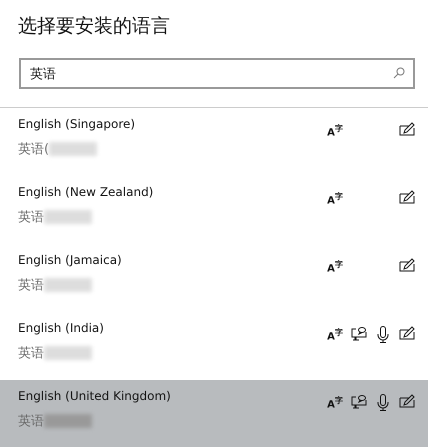 This screenshot has height=447, width=428. I want to click on search-icon, so click(399, 73).